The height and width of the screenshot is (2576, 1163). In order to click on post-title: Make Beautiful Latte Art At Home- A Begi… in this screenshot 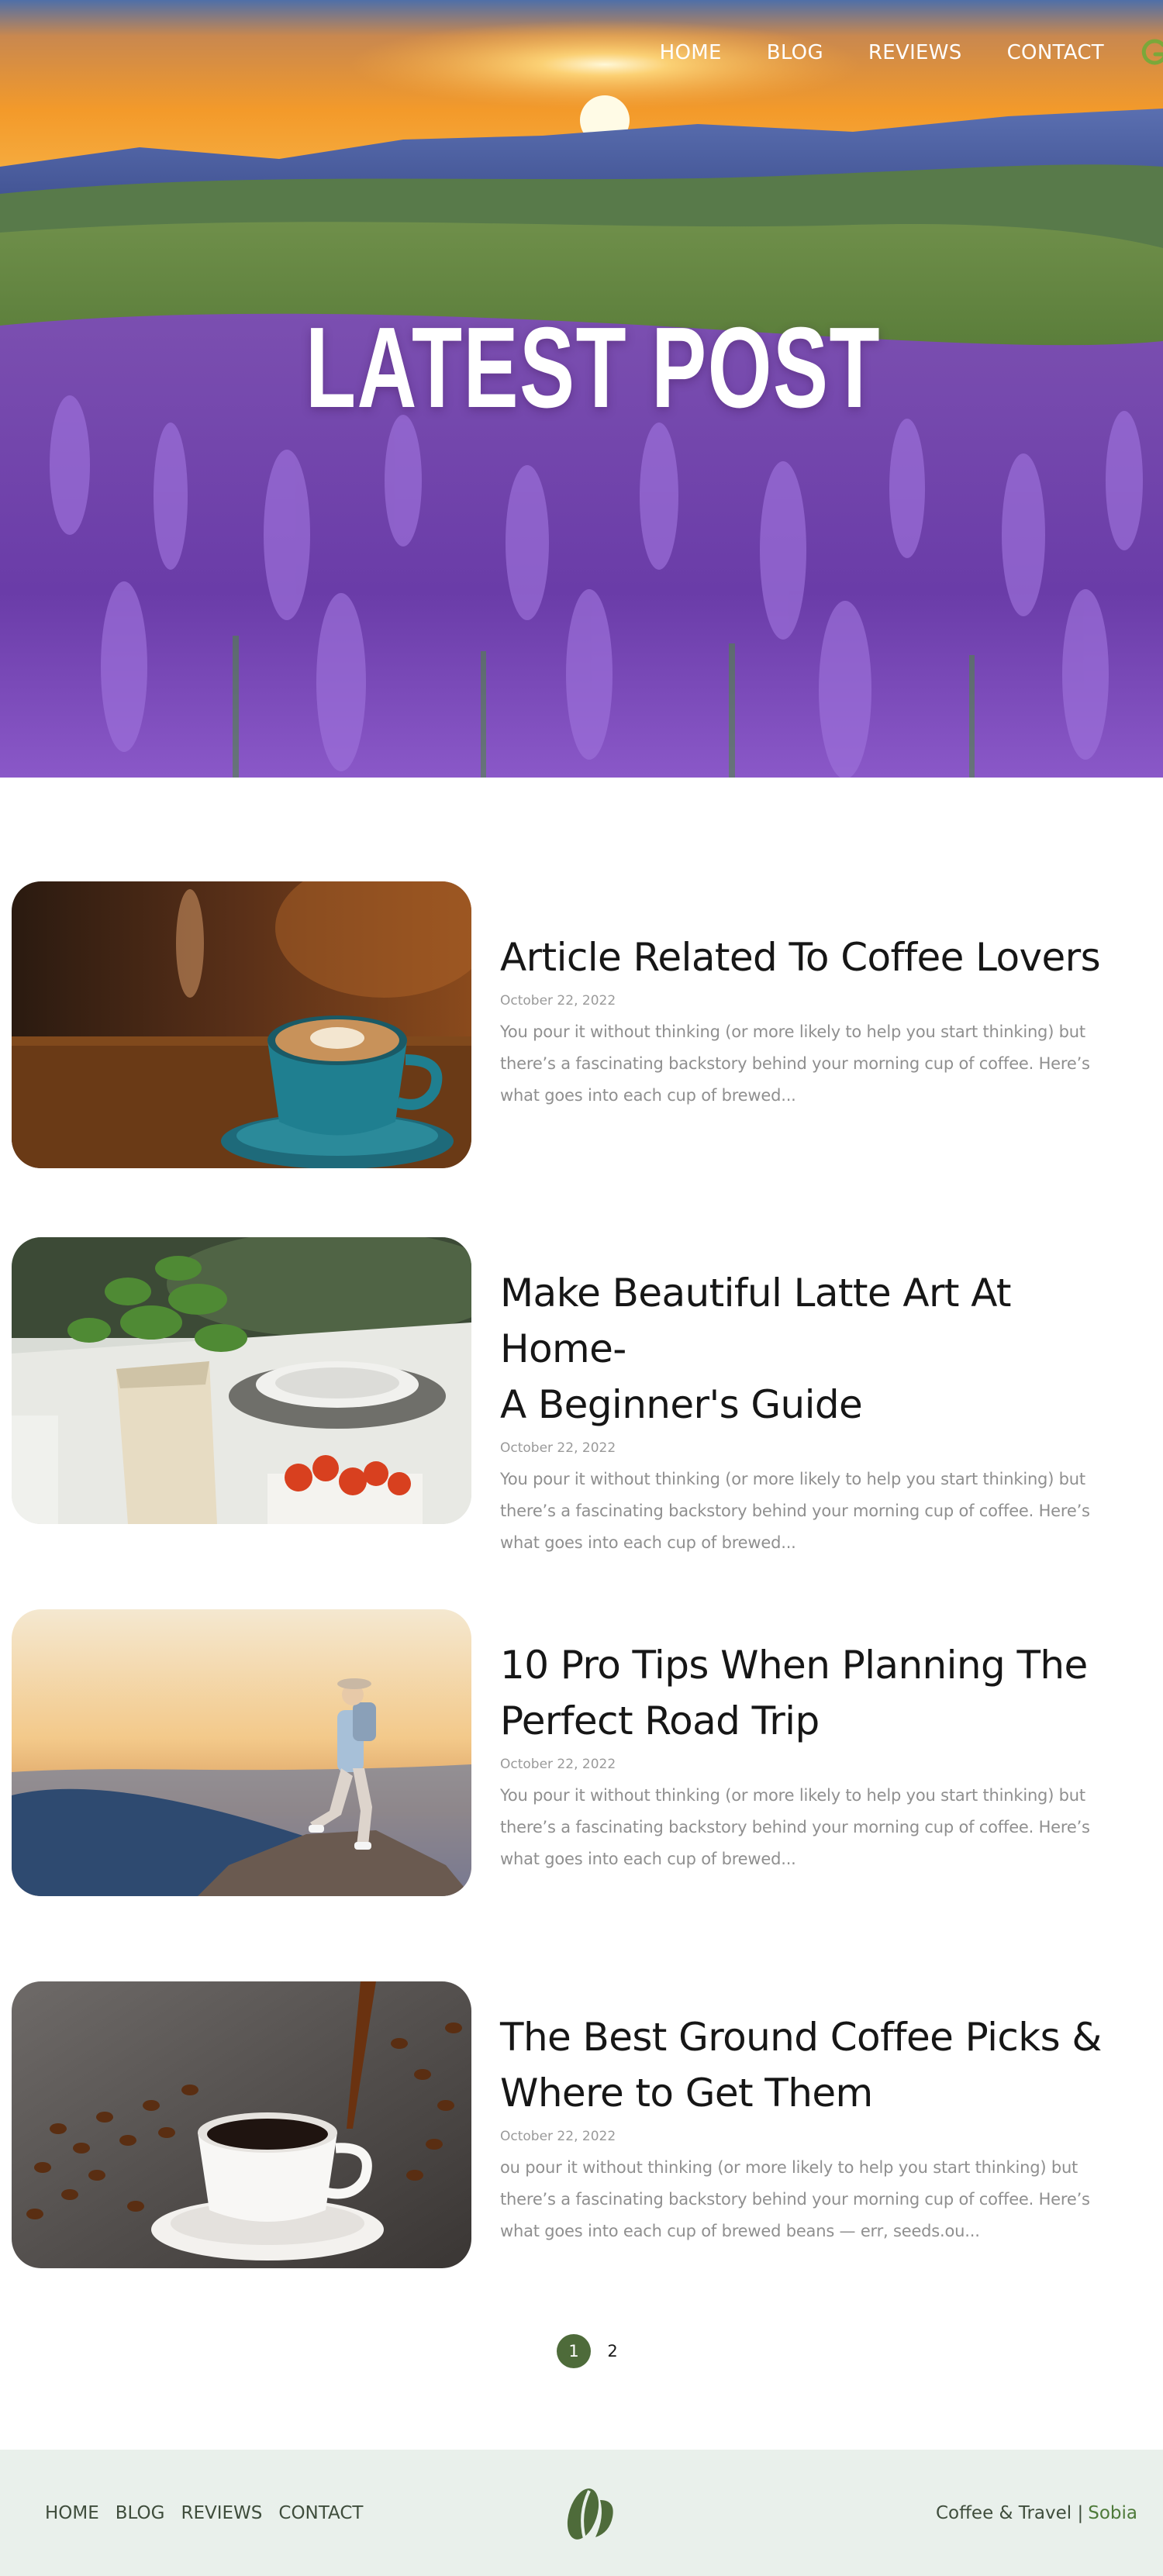, I will do `click(822, 1349)`.